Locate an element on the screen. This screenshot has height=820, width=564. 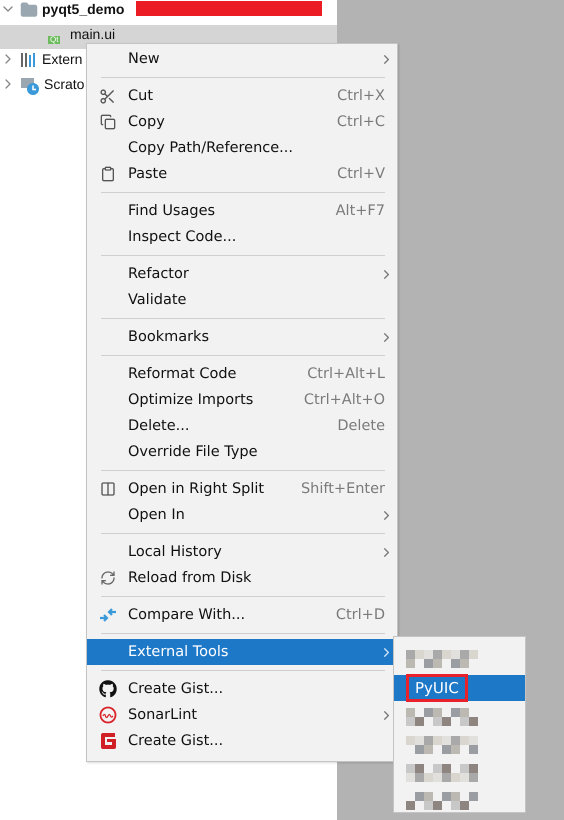
tree-item-label: Extern is located at coordinates (62, 59).